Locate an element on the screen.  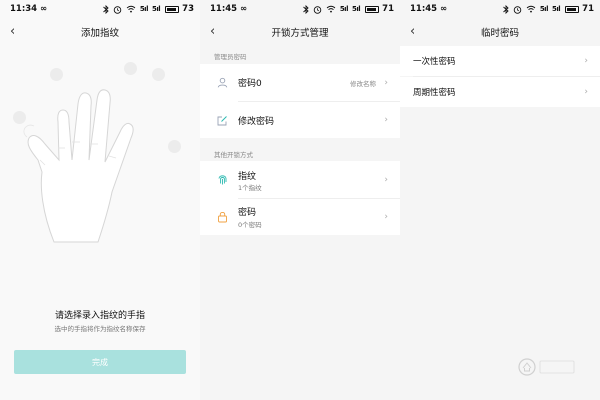
one-time-password-row: 一次性密码 › is located at coordinates (500, 61).